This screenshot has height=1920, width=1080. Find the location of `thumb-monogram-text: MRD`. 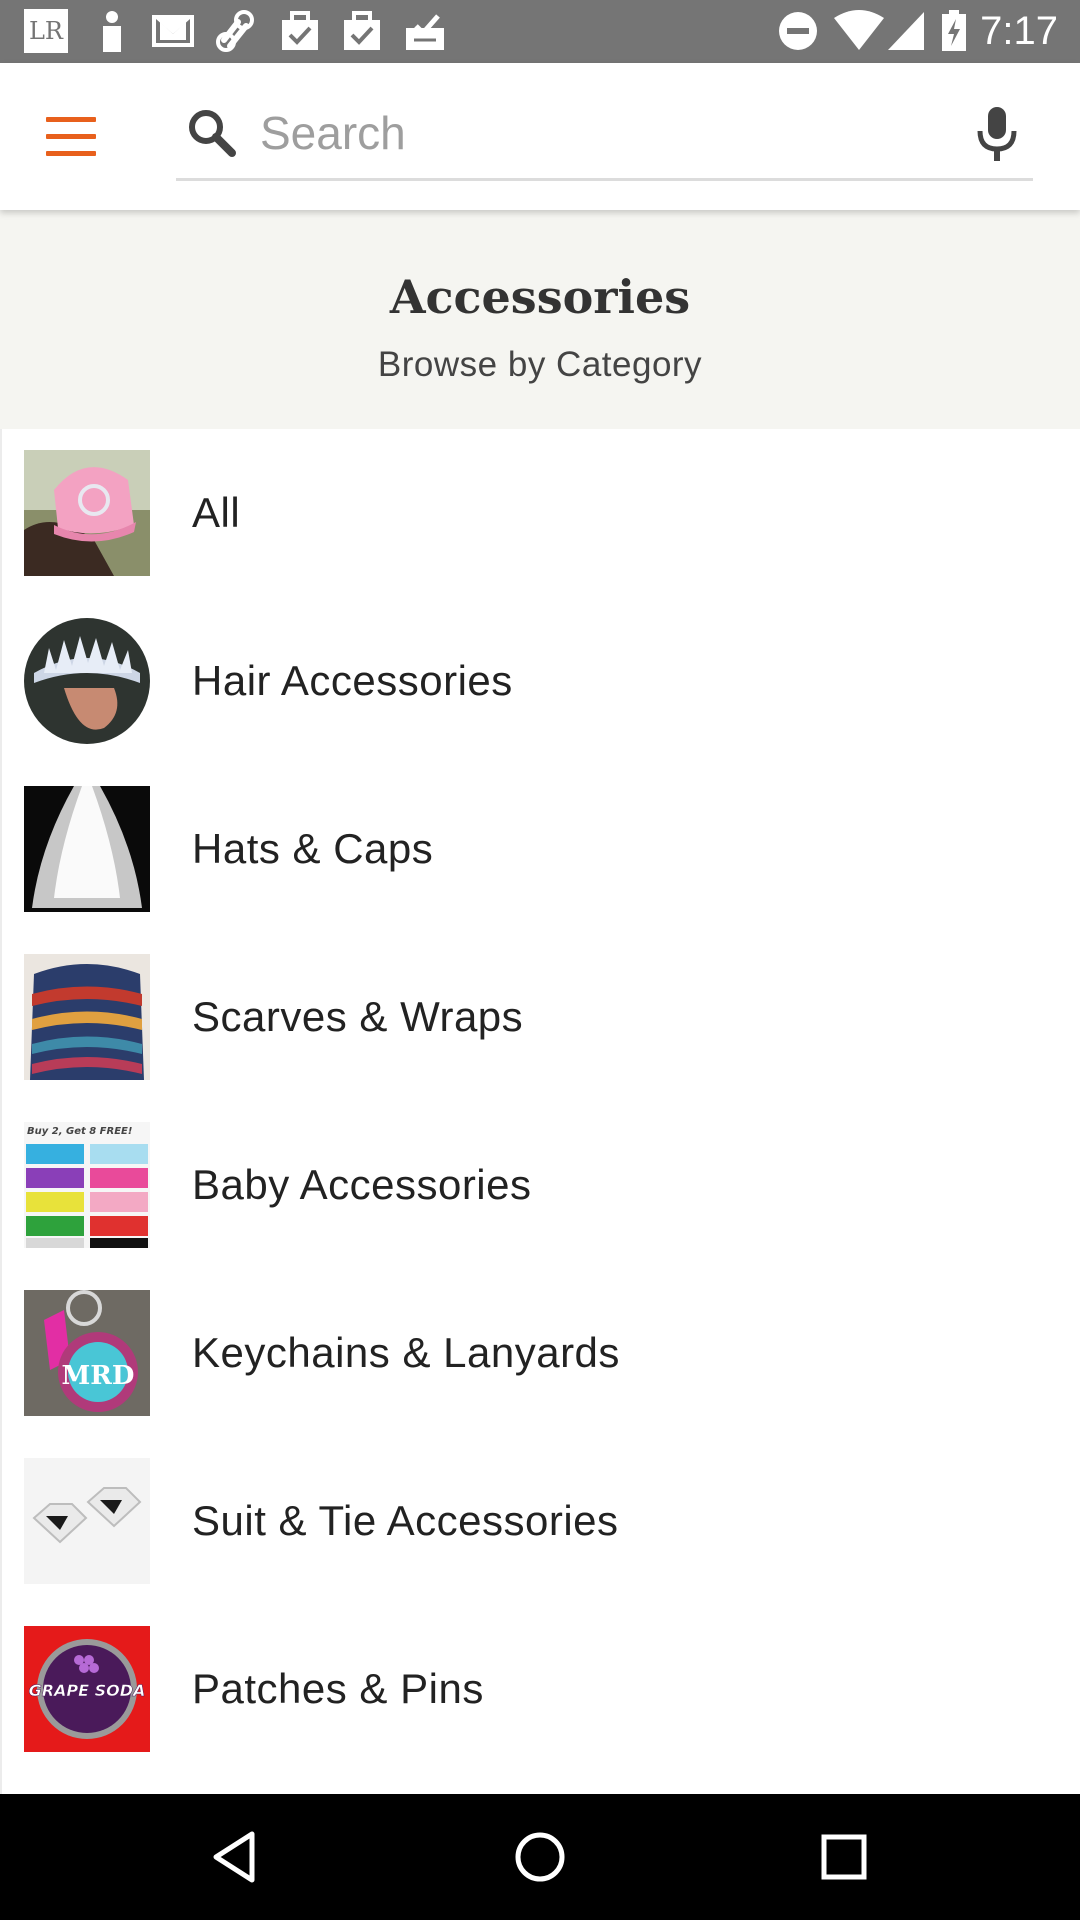

thumb-monogram-text: MRD is located at coordinates (98, 1376).